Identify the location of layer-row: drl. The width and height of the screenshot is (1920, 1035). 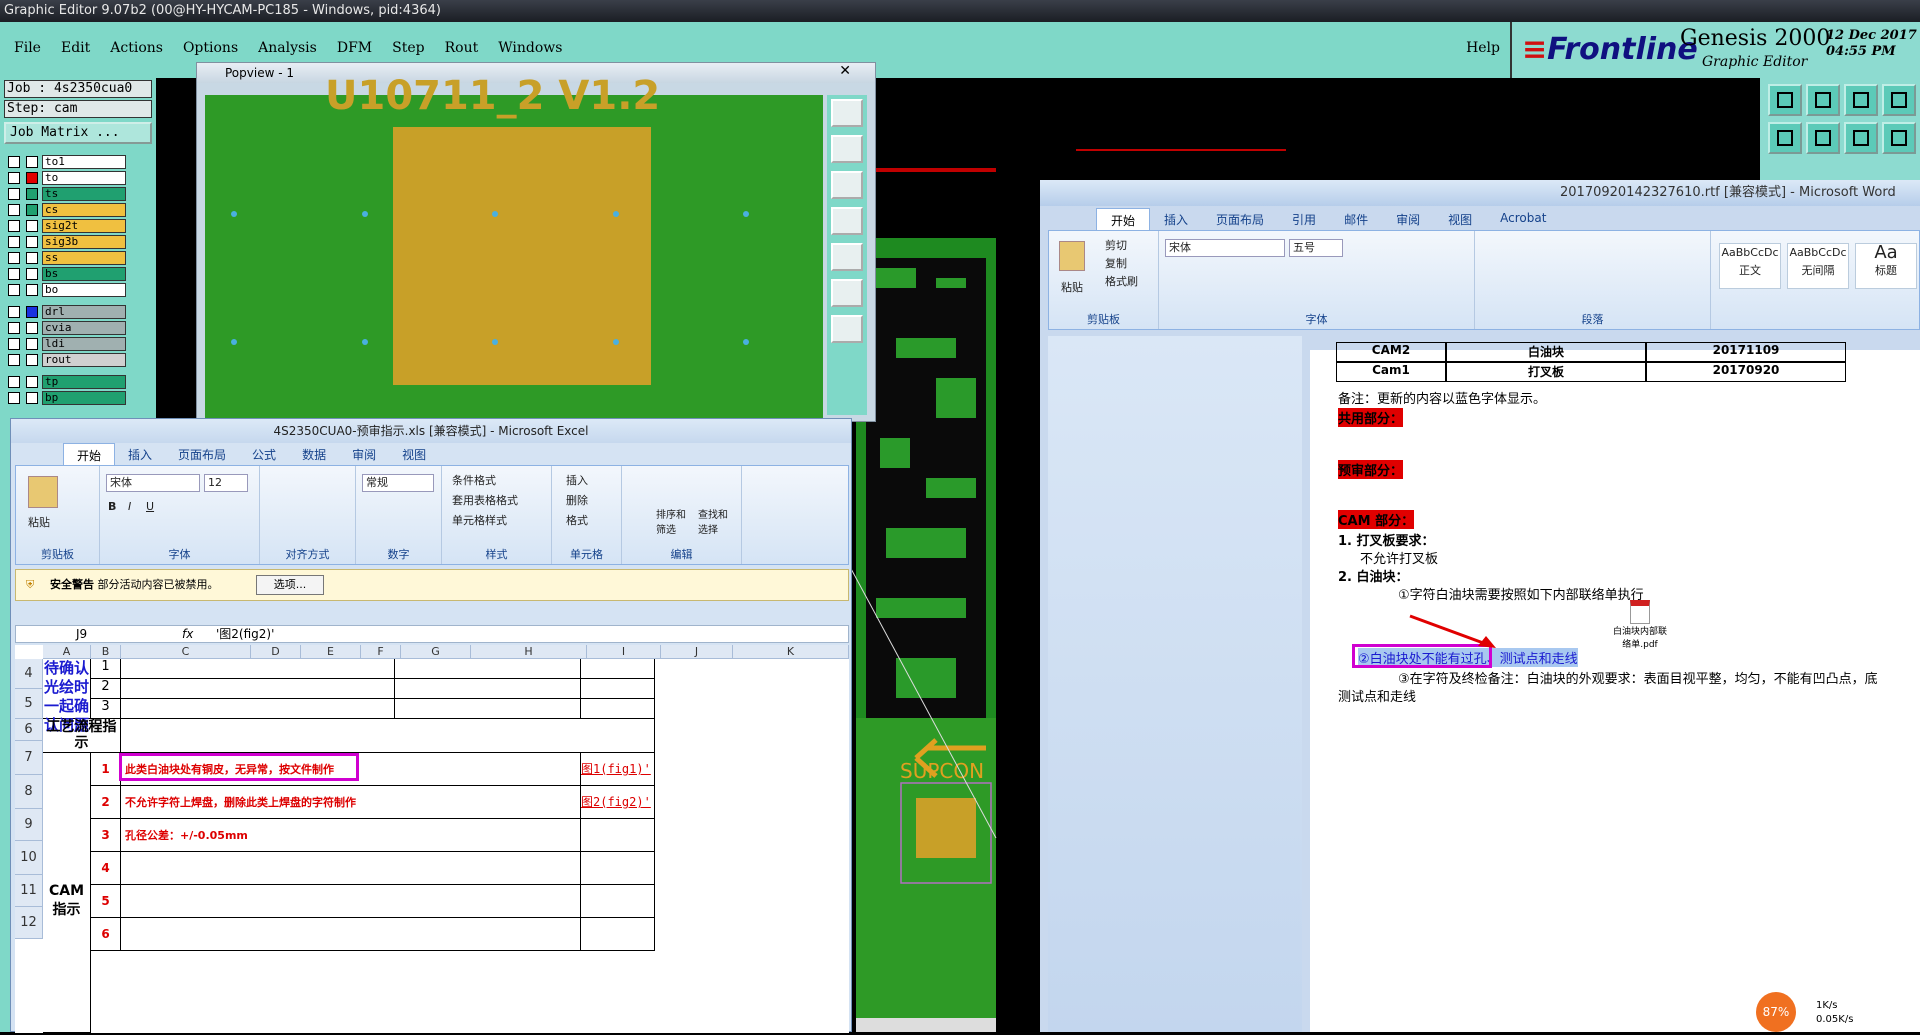
(65, 312).